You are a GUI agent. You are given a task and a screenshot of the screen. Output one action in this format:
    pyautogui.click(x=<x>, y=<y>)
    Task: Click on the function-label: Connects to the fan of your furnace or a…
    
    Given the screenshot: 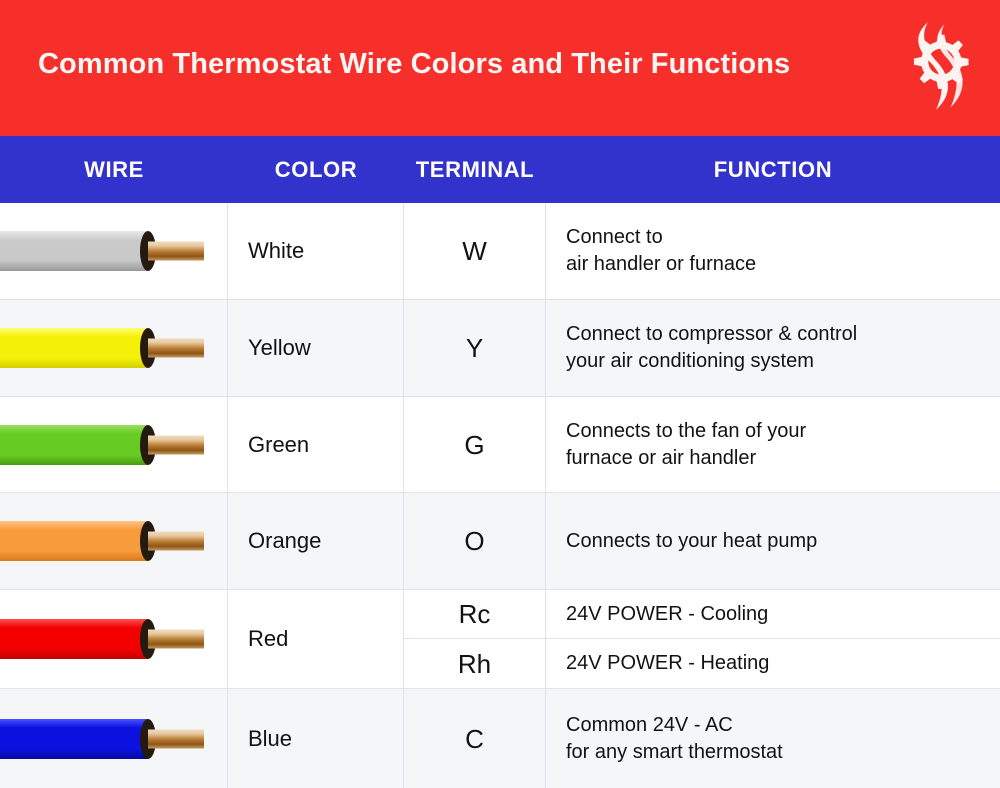 What is the action you would take?
    pyautogui.click(x=686, y=444)
    